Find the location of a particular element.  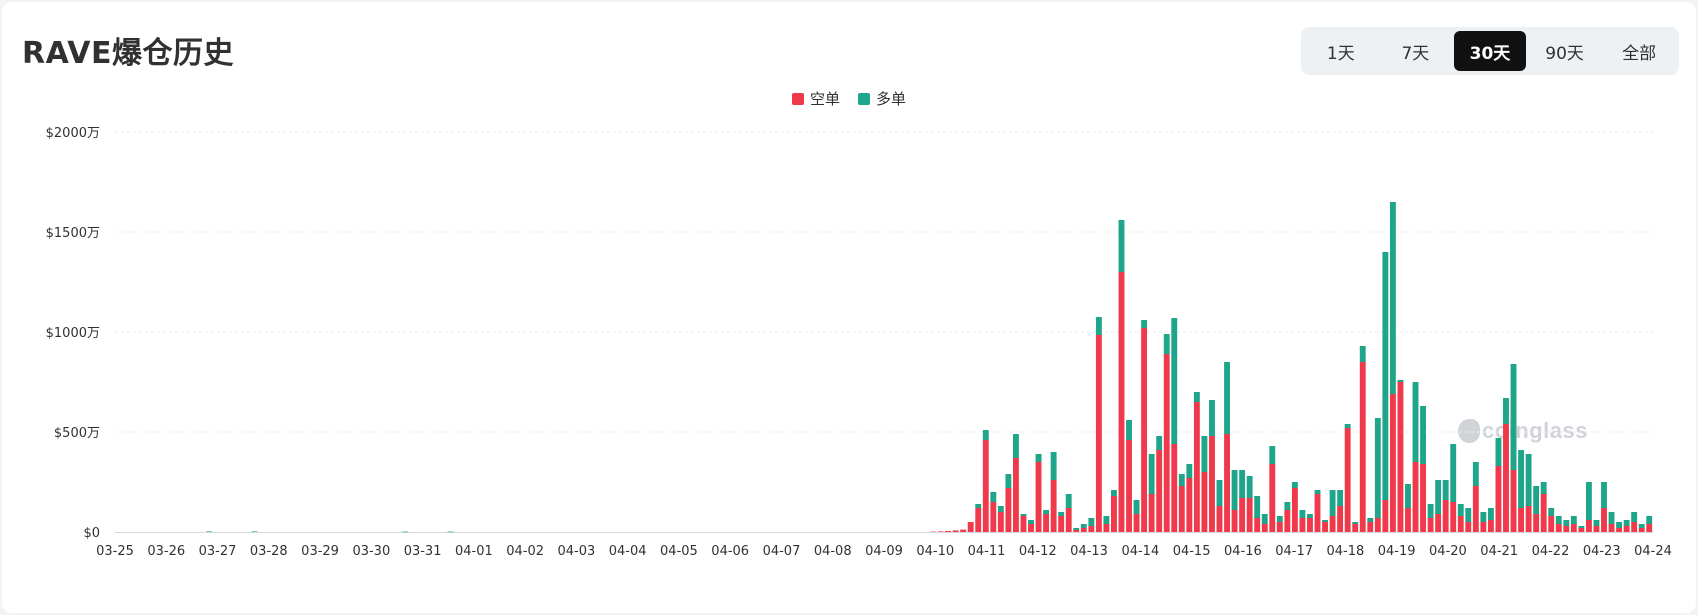

x-tick-label: 04-13 is located at coordinates (1089, 551).